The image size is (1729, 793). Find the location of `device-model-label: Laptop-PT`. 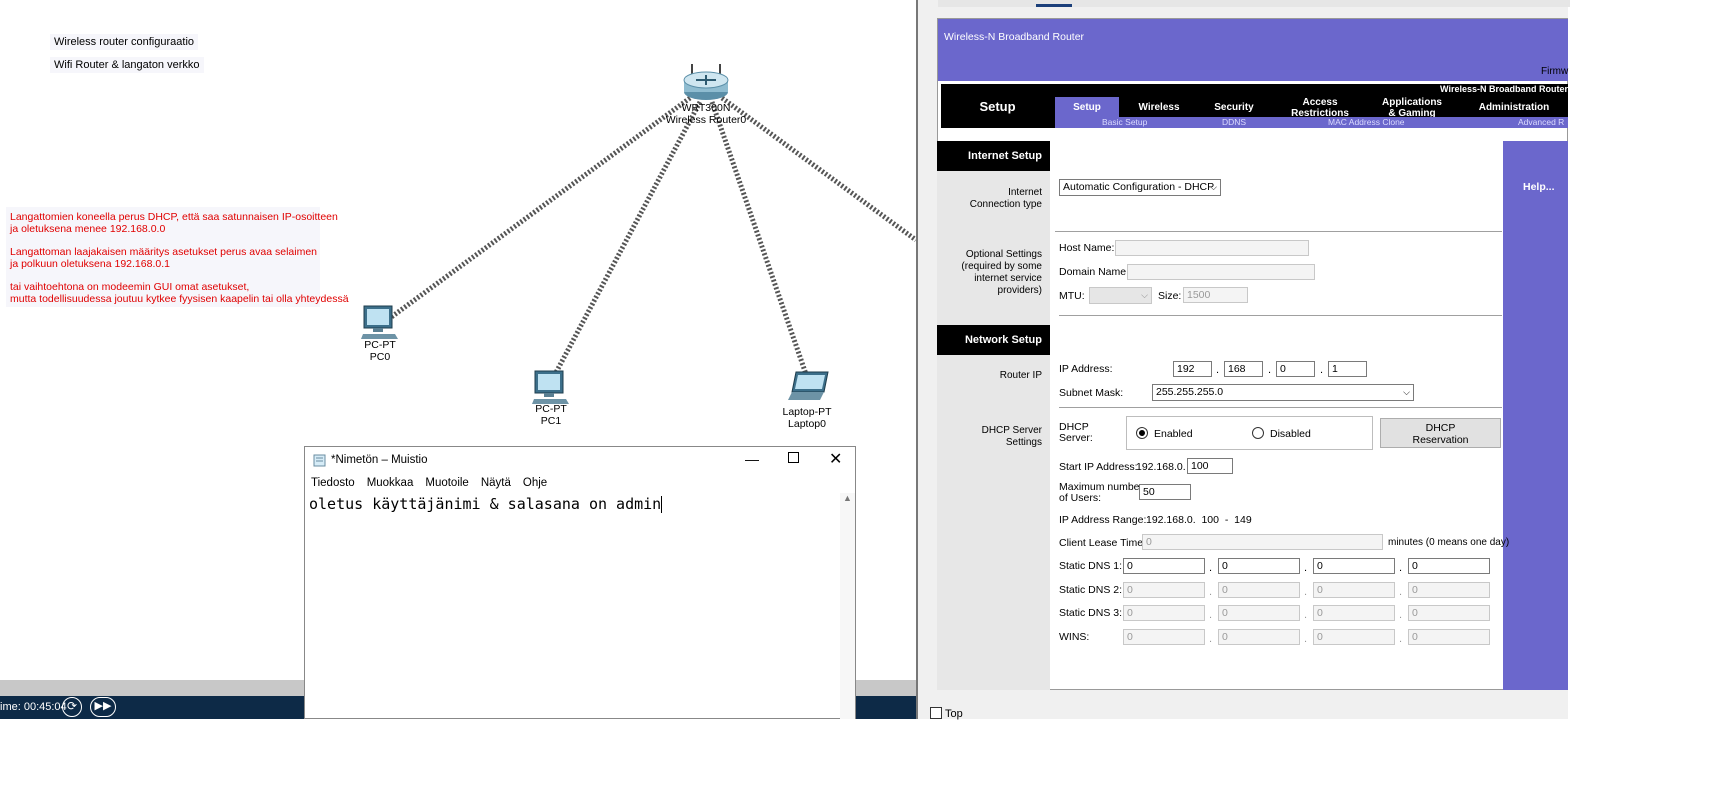

device-model-label: Laptop-PT is located at coordinates (807, 412).